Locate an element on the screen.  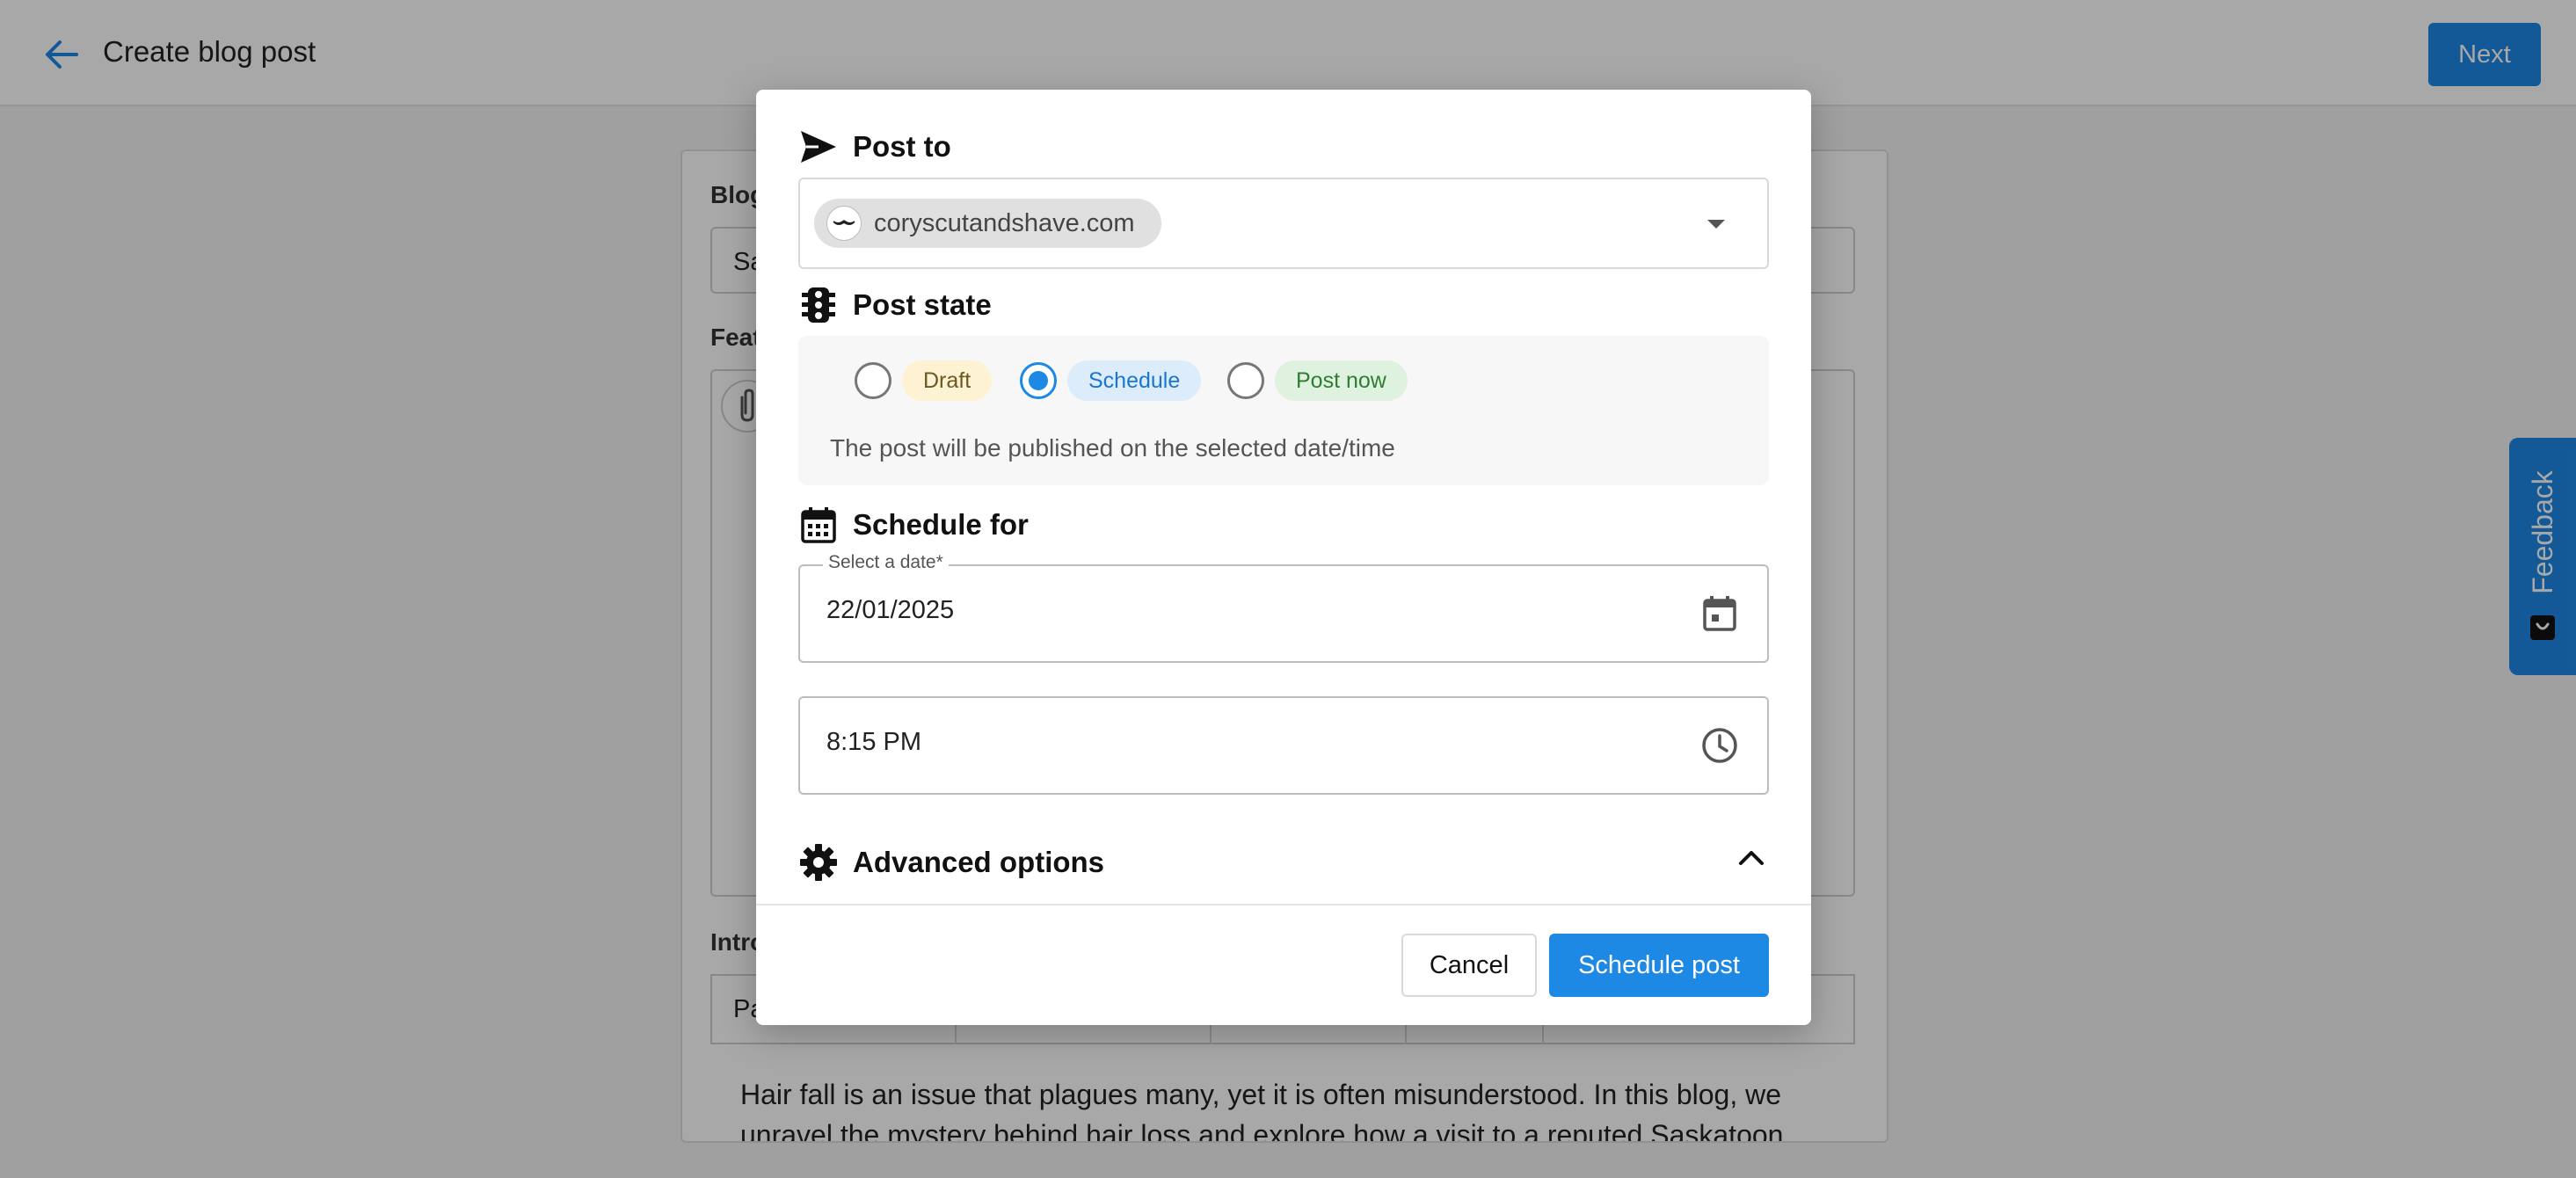
clock-icon is located at coordinates (1719, 746).